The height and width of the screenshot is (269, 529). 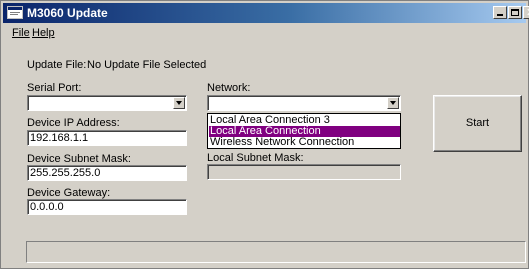 I want to click on minimize-icon, so click(x=500, y=15).